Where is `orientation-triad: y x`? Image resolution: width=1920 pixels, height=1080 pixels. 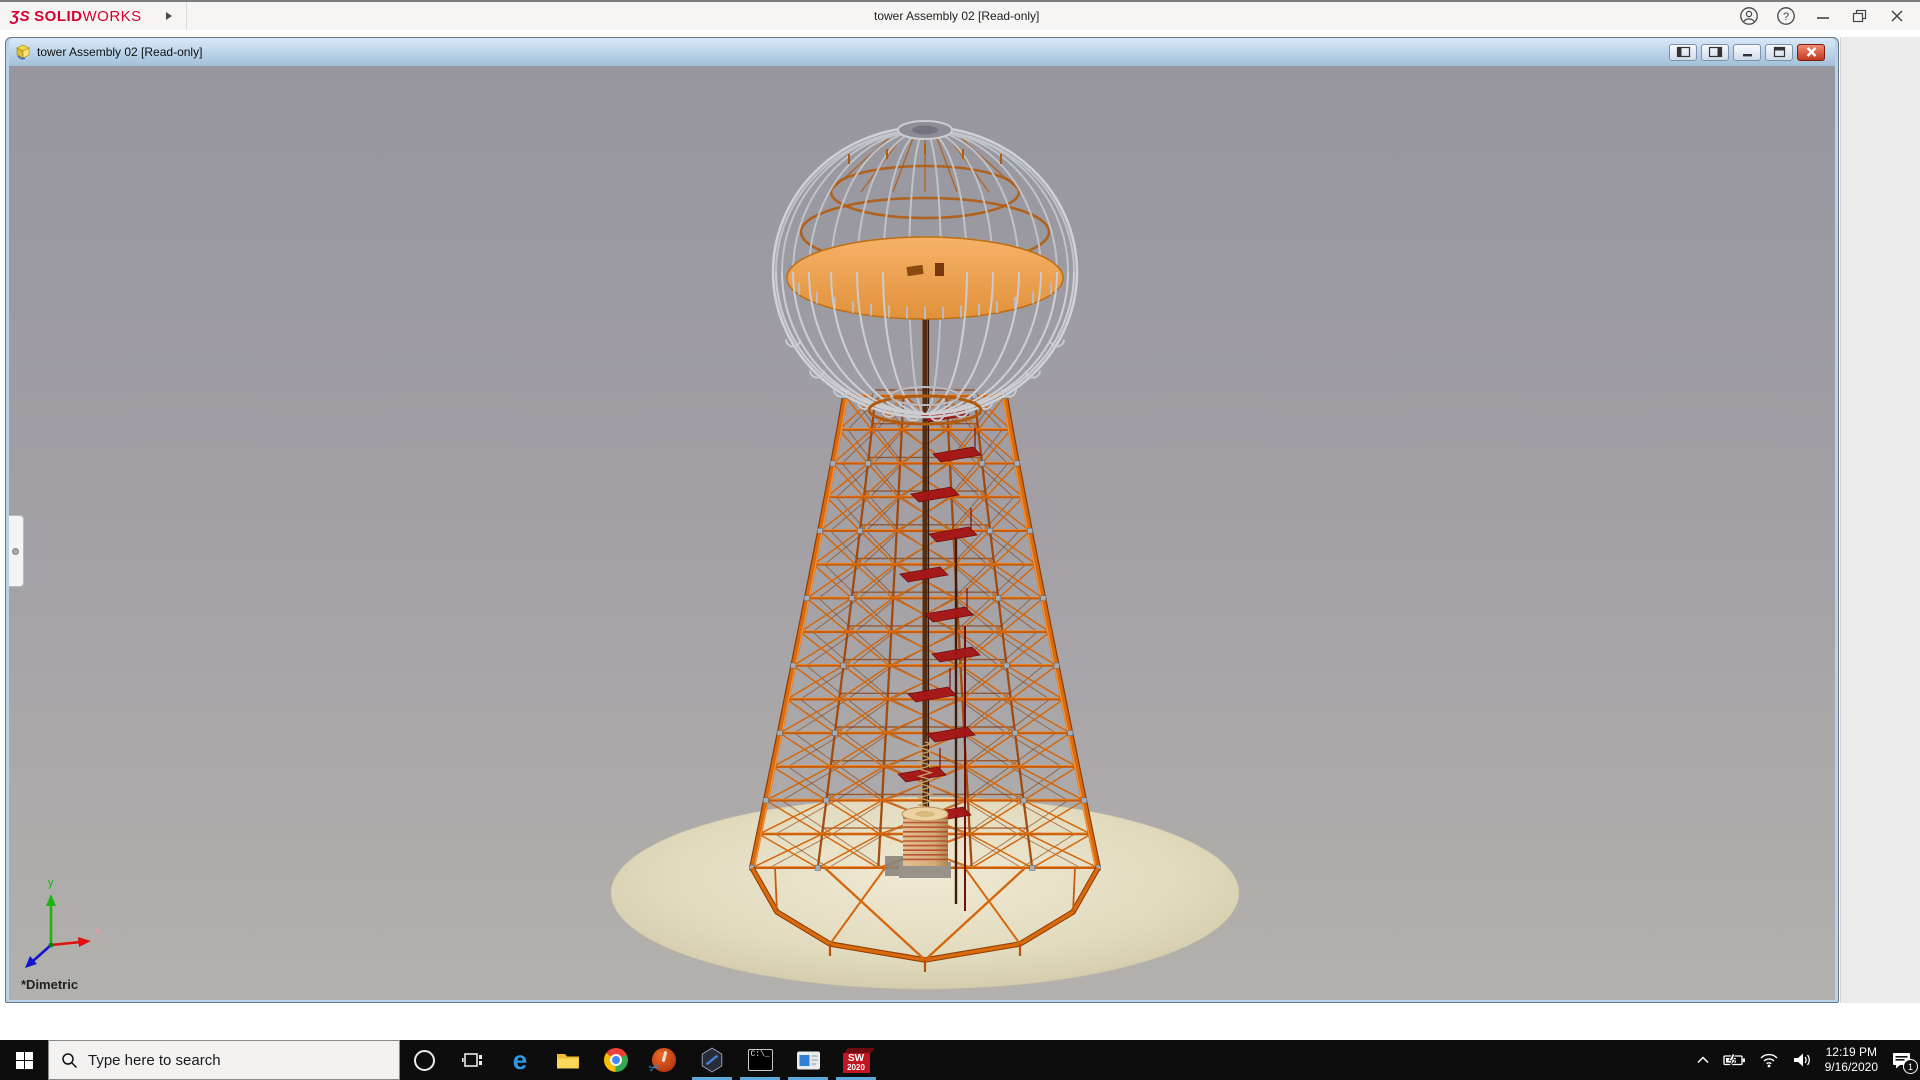
orientation-triad: y x is located at coordinates (63, 922).